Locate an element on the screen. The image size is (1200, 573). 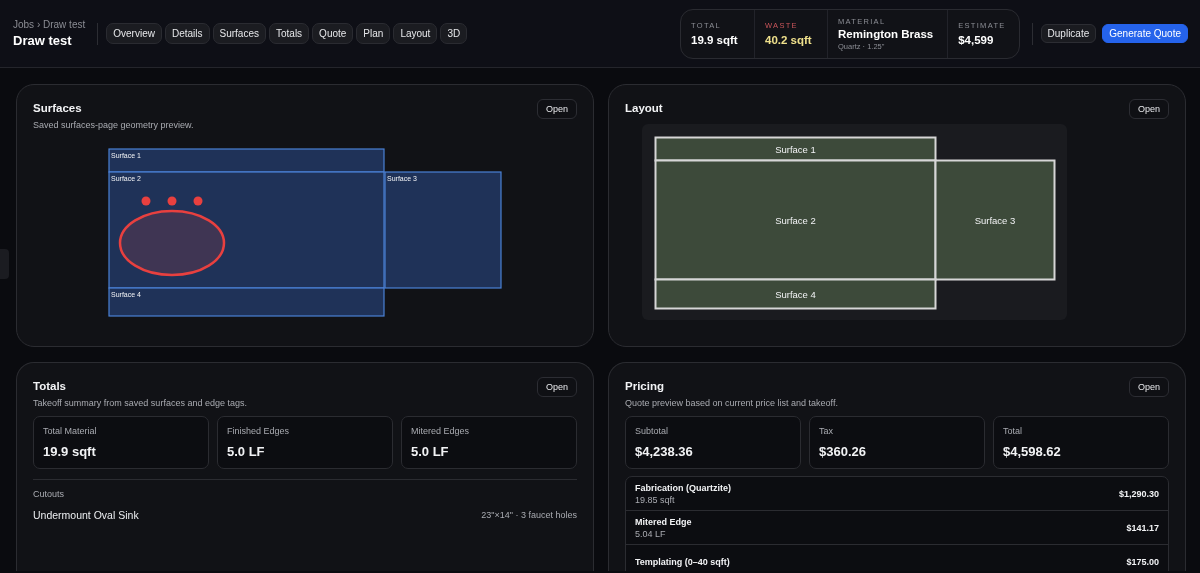
tile-value: 19.9 sqft is located at coordinates (70, 451).